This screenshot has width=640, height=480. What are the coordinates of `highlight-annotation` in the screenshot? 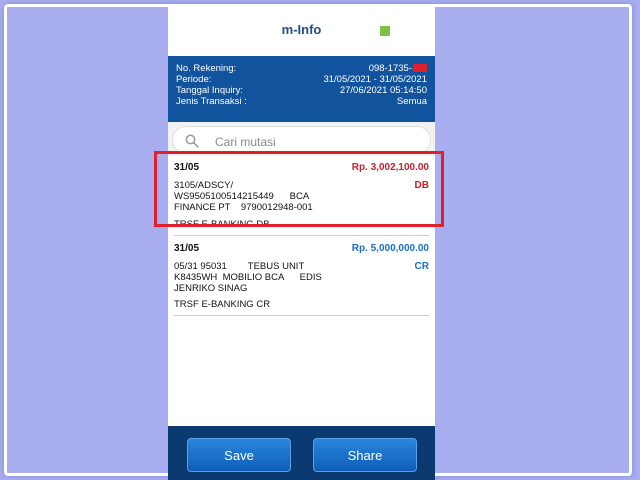 It's located at (299, 189).